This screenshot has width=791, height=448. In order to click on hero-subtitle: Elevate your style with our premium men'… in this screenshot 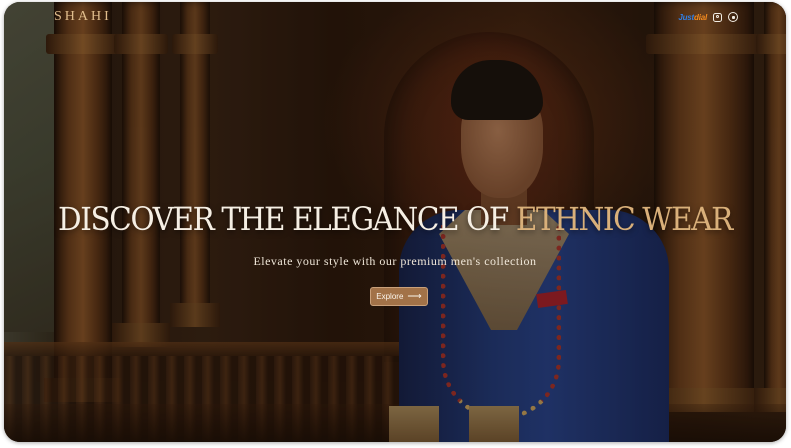, I will do `click(395, 261)`.